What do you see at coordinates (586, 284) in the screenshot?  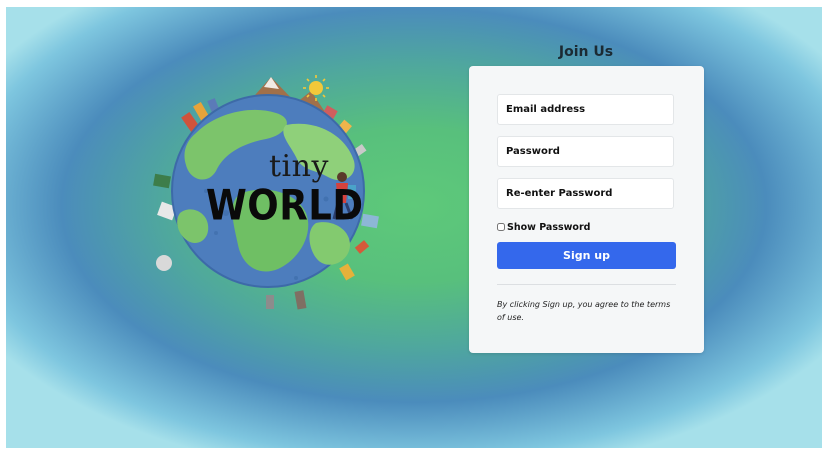 I see `divider` at bounding box center [586, 284].